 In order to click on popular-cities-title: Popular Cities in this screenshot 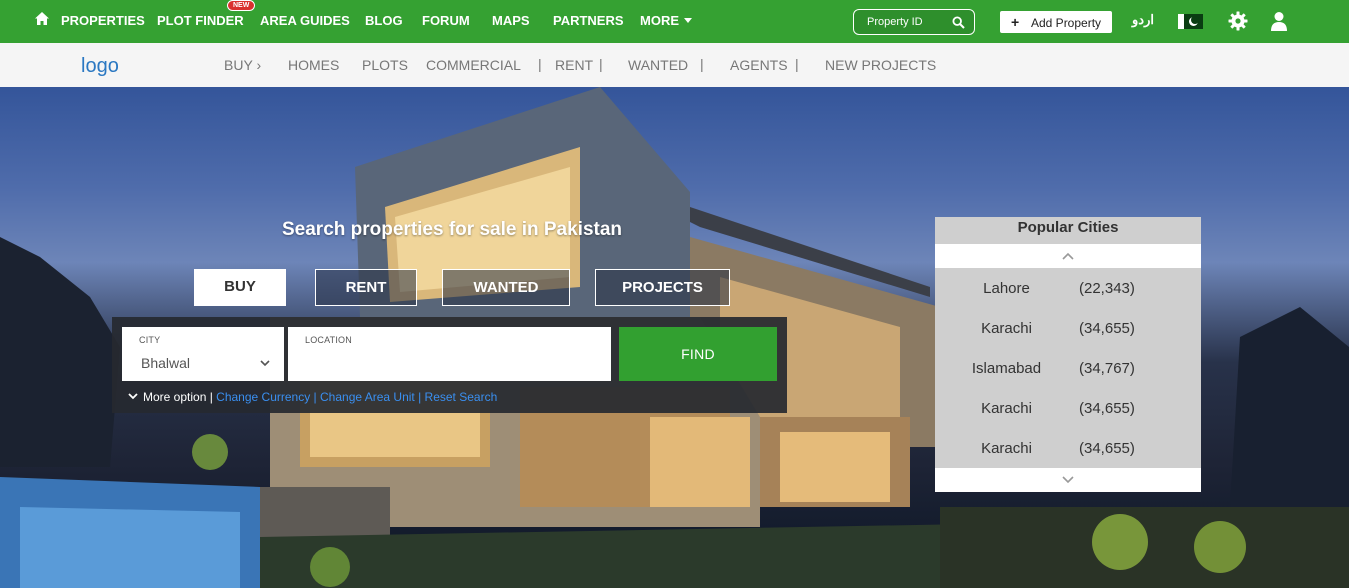, I will do `click(1068, 227)`.